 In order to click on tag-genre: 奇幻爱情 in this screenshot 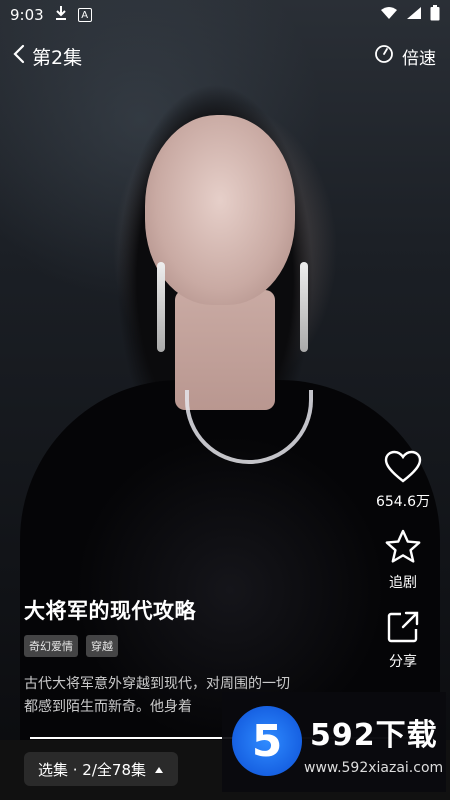, I will do `click(51, 646)`.